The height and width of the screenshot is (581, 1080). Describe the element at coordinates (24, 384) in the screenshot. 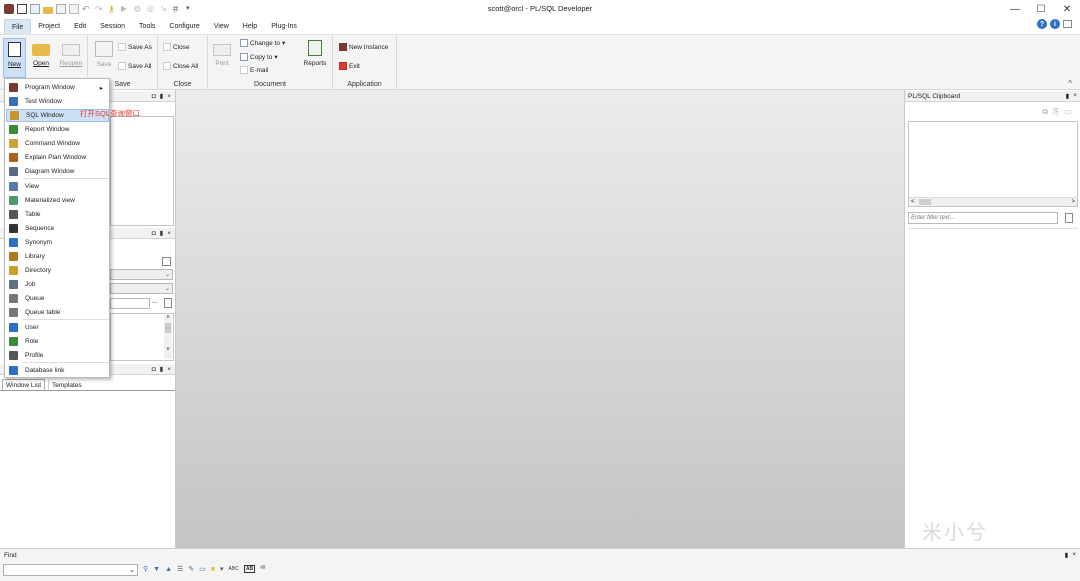

I see `tab-window-list: Window List` at that location.